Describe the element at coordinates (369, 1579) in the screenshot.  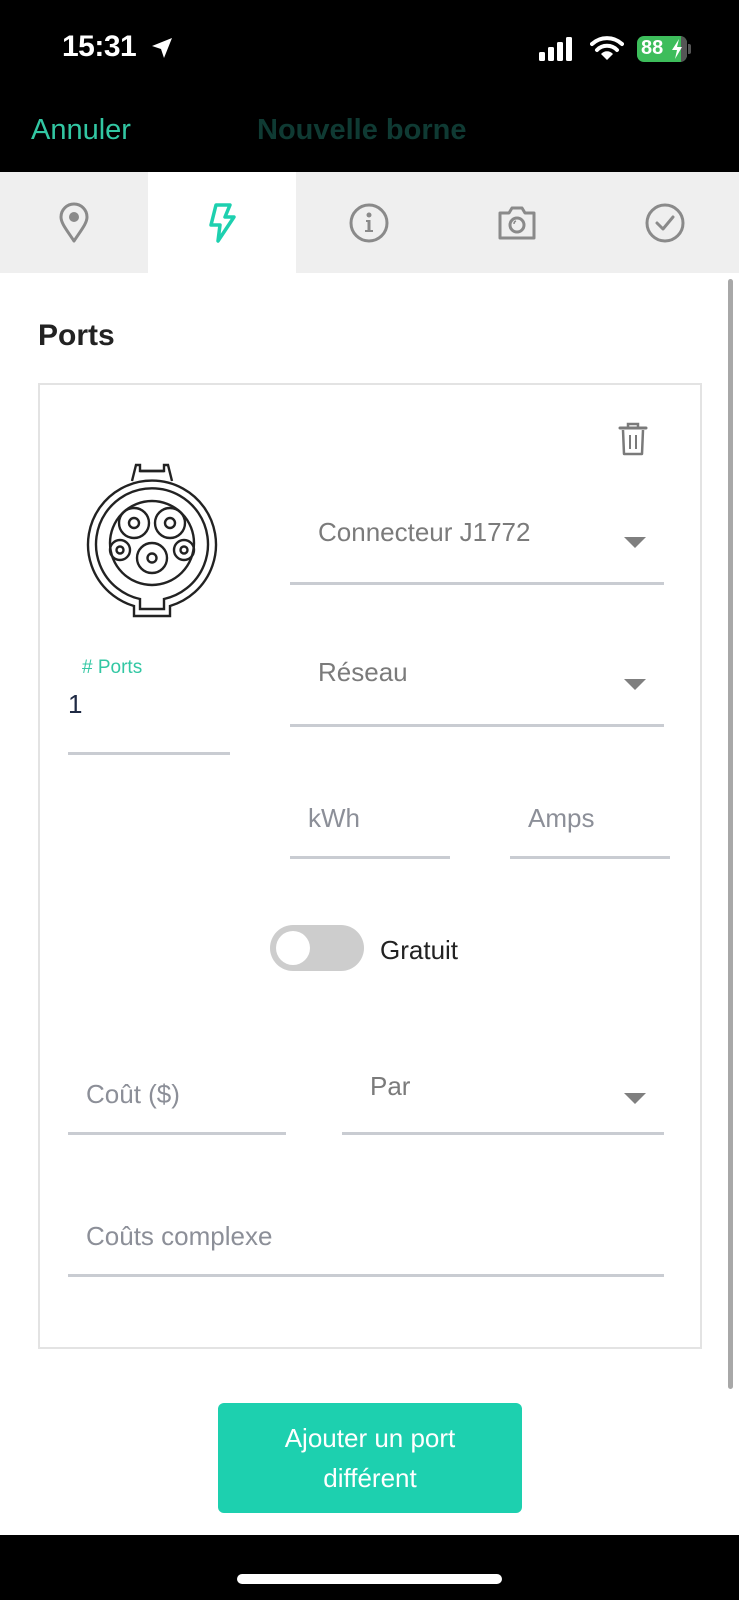
I see `home-indicator` at that location.